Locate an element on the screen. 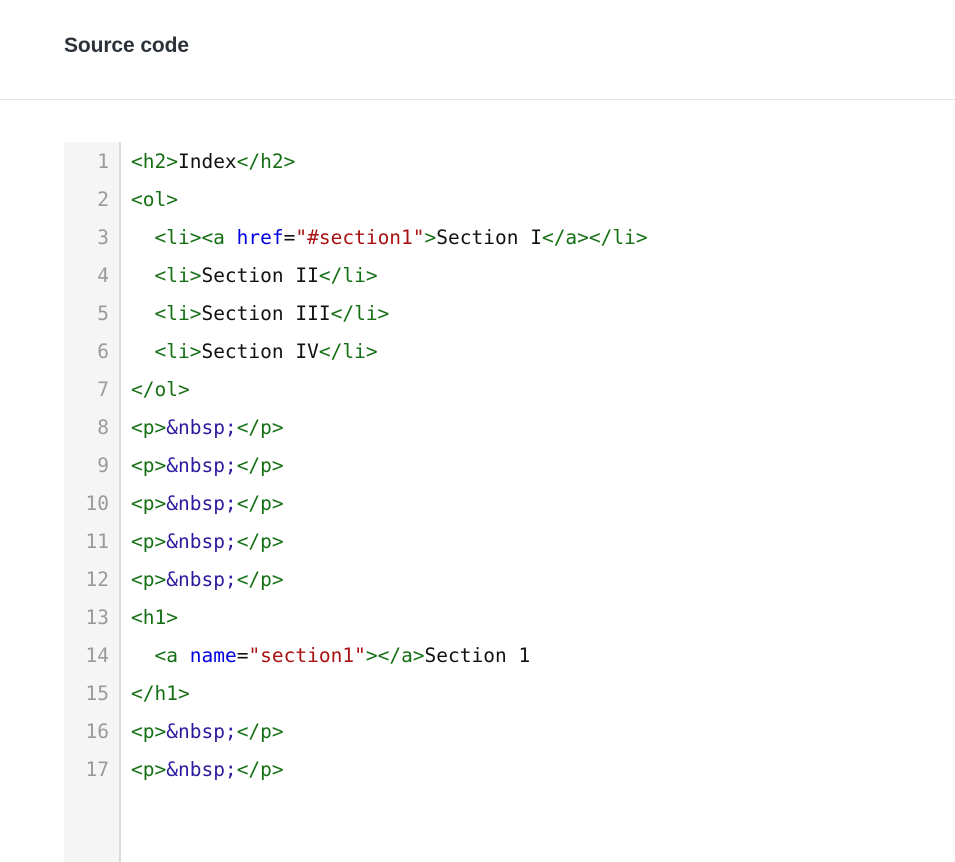  line-number: 5 is located at coordinates (103, 313).